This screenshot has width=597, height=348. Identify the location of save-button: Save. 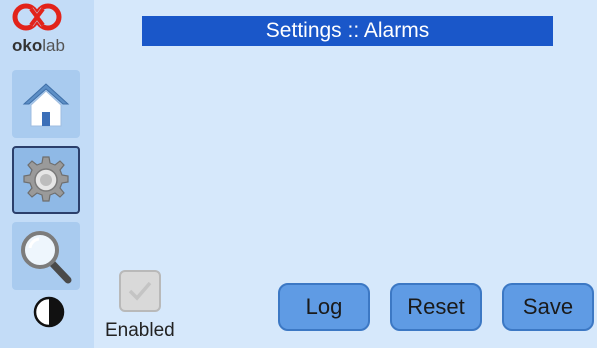
(548, 307).